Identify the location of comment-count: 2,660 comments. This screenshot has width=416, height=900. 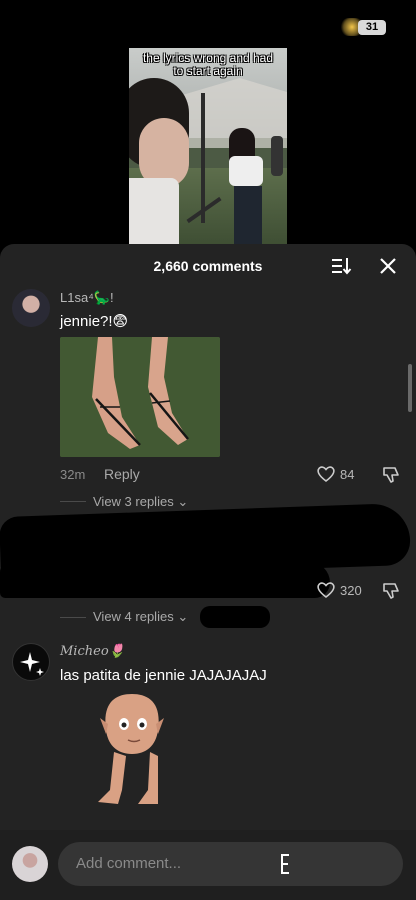
(208, 266).